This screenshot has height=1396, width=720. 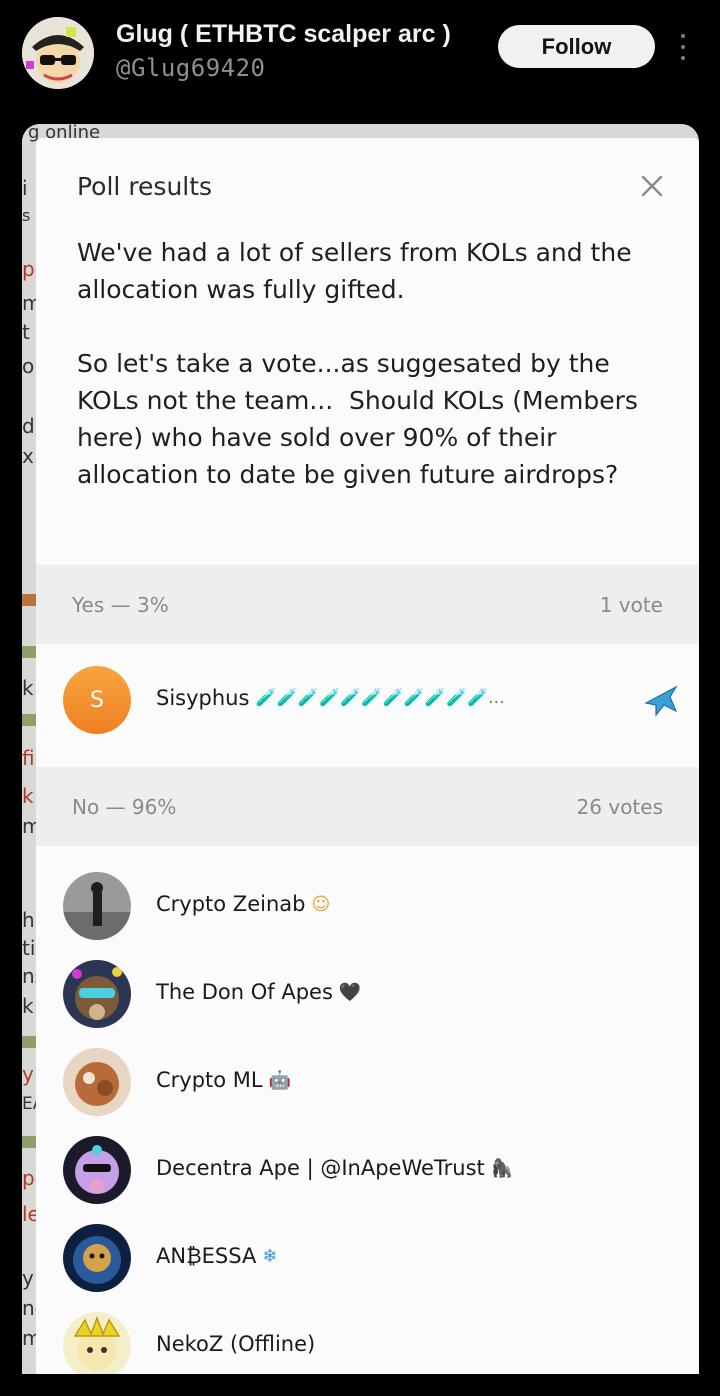 What do you see at coordinates (25, 188) in the screenshot?
I see `bg-fragment: i` at bounding box center [25, 188].